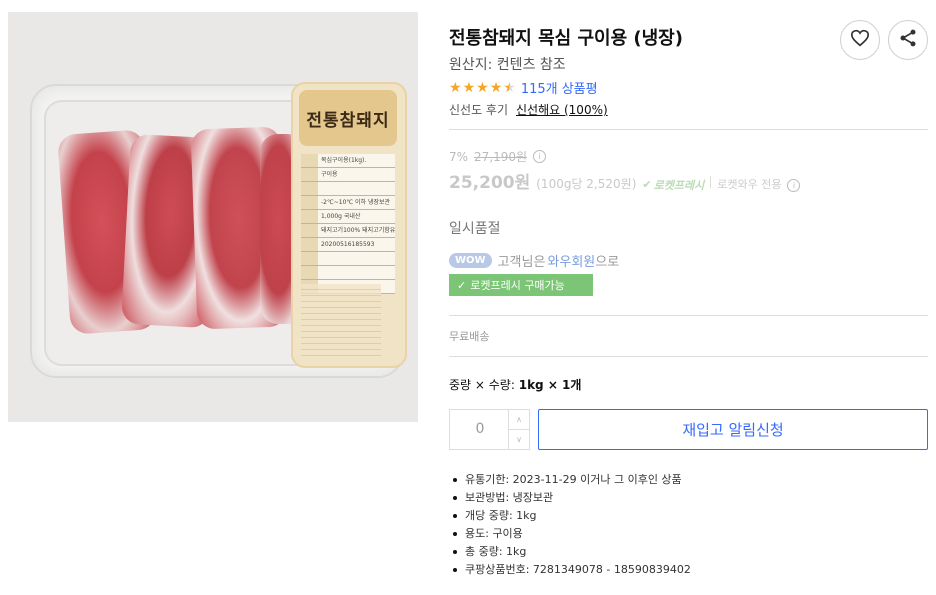 The image size is (936, 595). I want to click on quantity-stepper: 0 ∧ ∨, so click(489, 429).